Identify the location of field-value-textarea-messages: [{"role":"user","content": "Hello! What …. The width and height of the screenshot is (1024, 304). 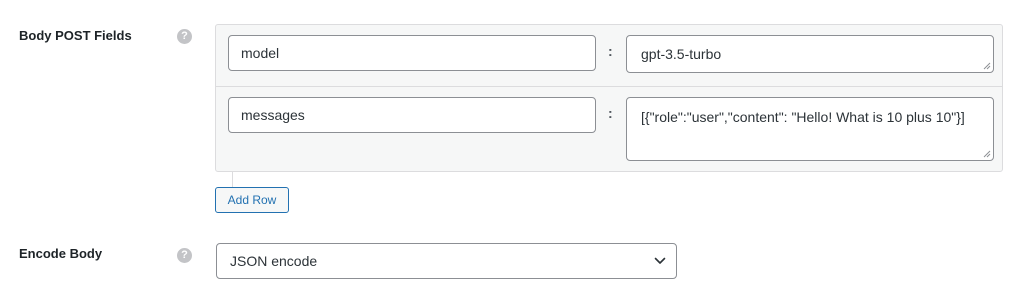
(810, 129).